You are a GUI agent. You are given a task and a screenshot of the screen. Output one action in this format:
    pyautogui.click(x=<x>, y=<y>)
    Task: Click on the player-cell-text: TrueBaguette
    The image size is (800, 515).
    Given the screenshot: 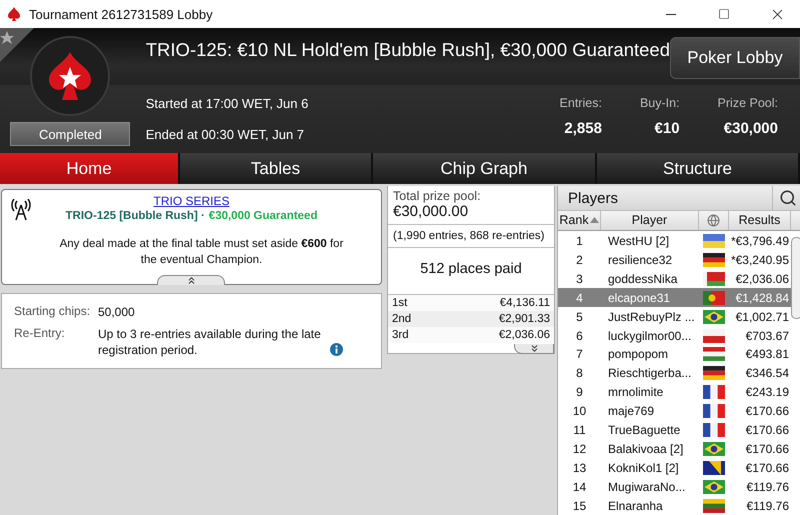 What is the action you would take?
    pyautogui.click(x=644, y=429)
    